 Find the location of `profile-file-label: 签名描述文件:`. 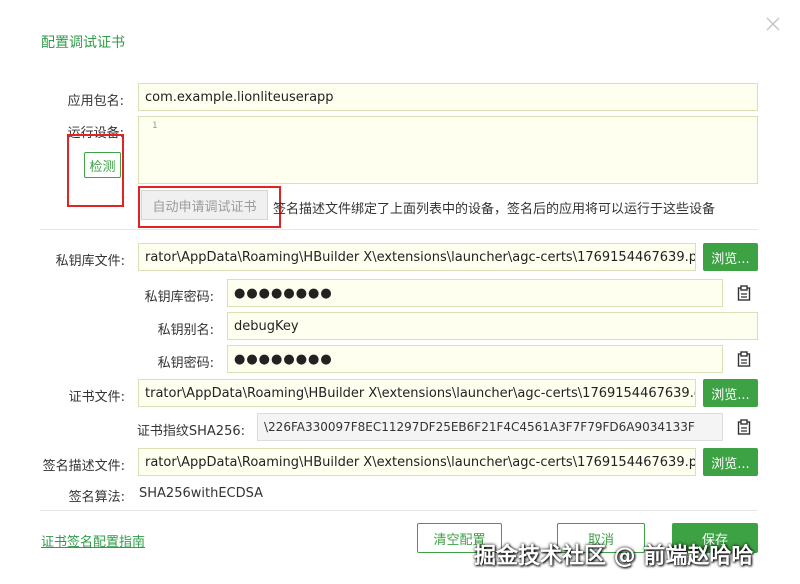

profile-file-label: 签名描述文件: is located at coordinates (83, 466).